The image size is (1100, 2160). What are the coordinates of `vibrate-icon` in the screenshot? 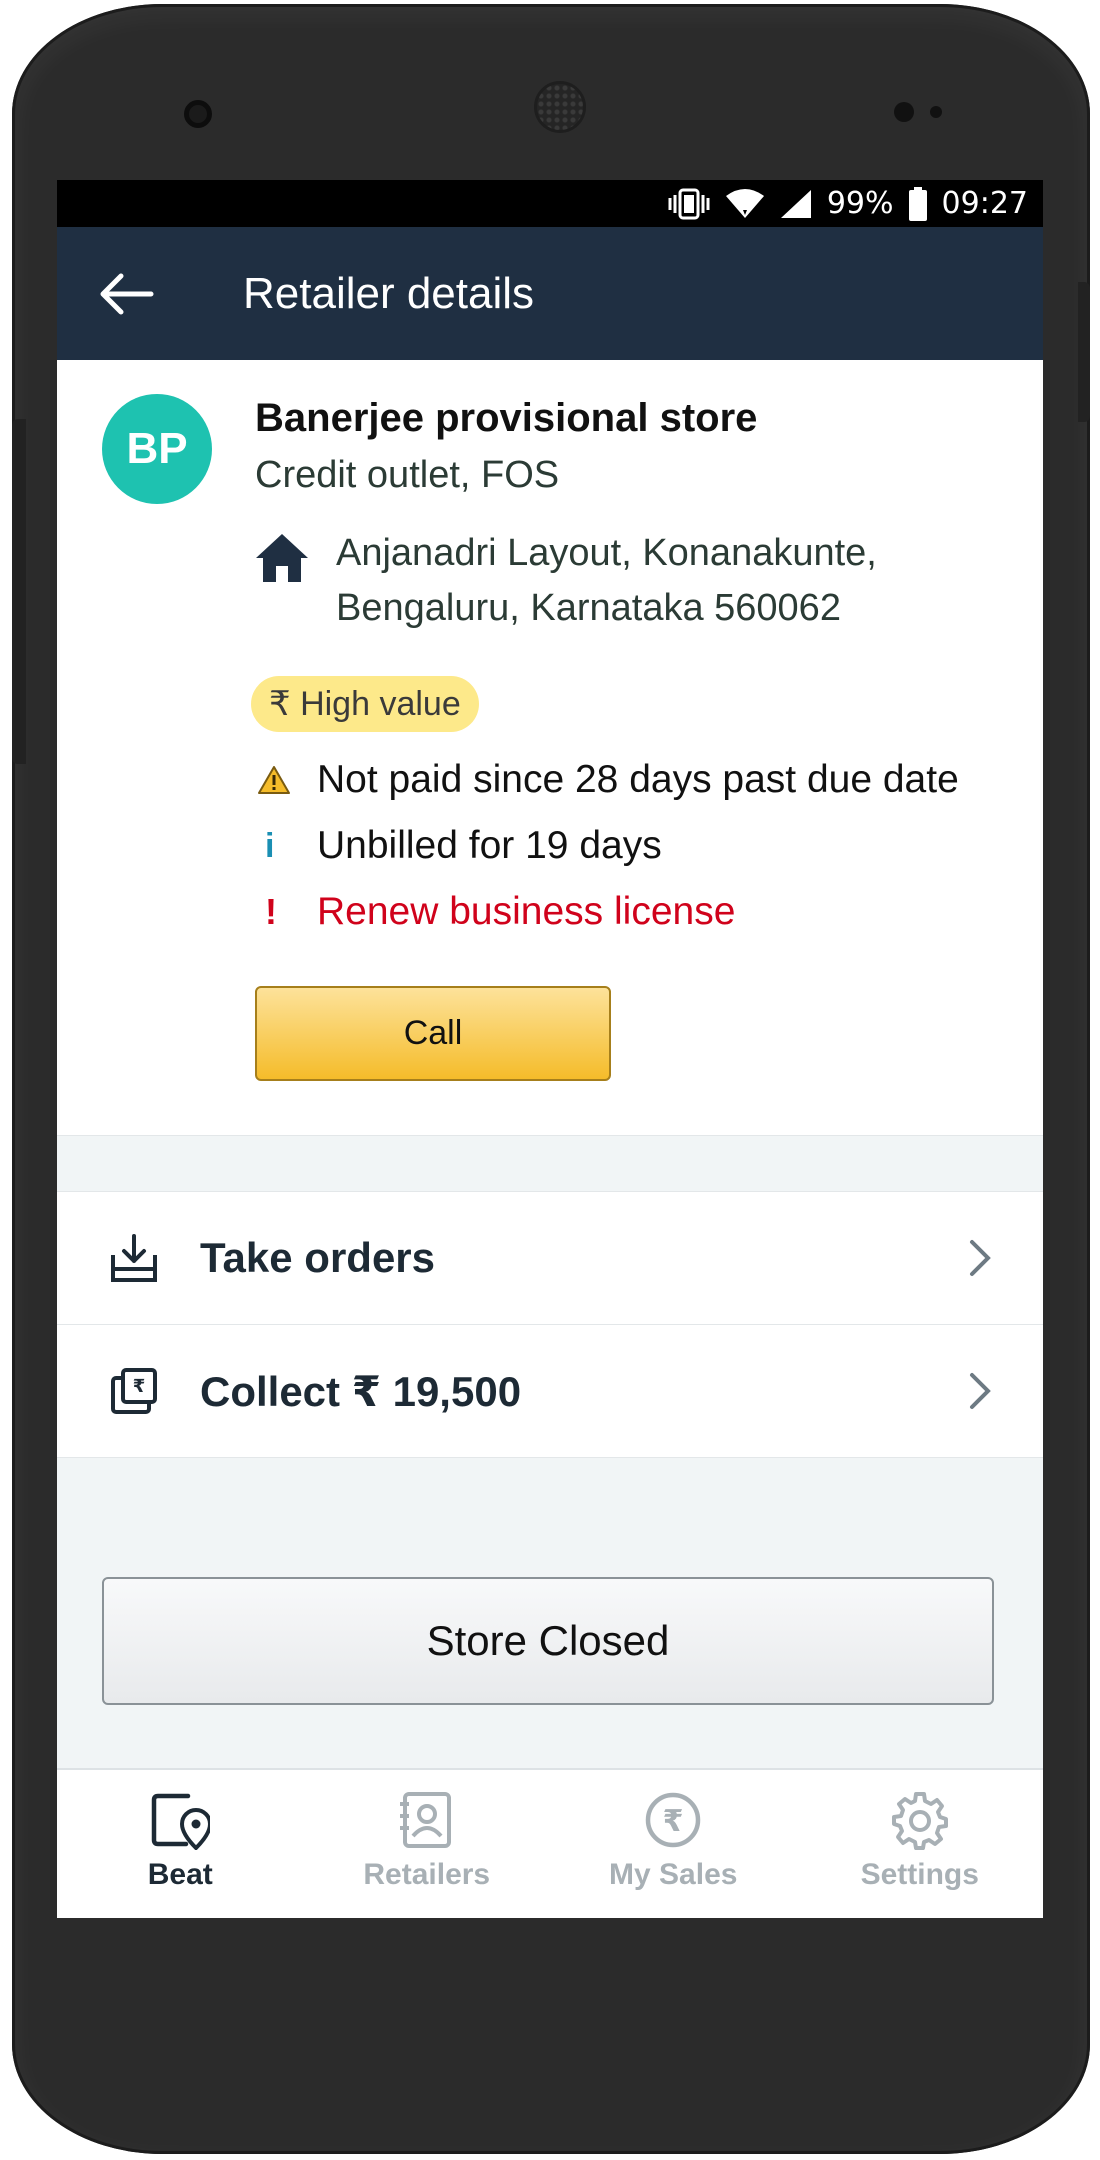 It's located at (689, 204).